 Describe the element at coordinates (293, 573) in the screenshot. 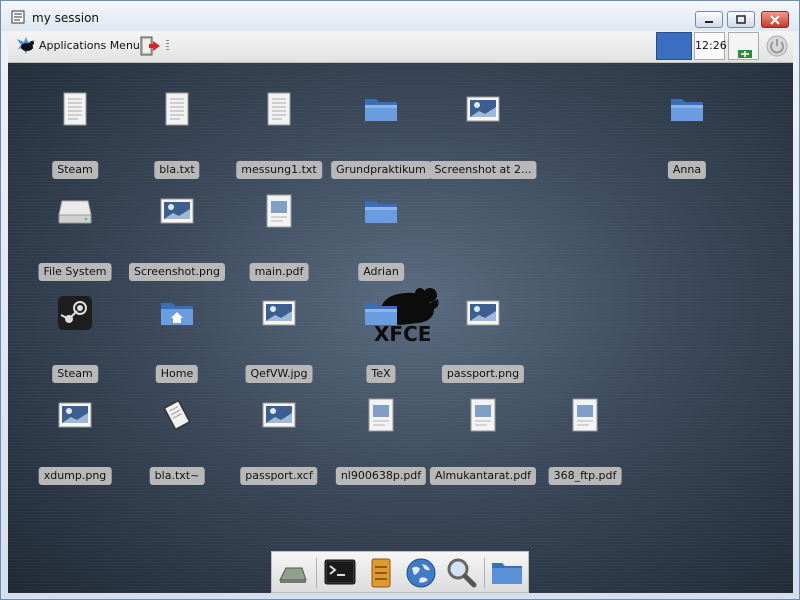

I see `show-desktop-icon` at that location.